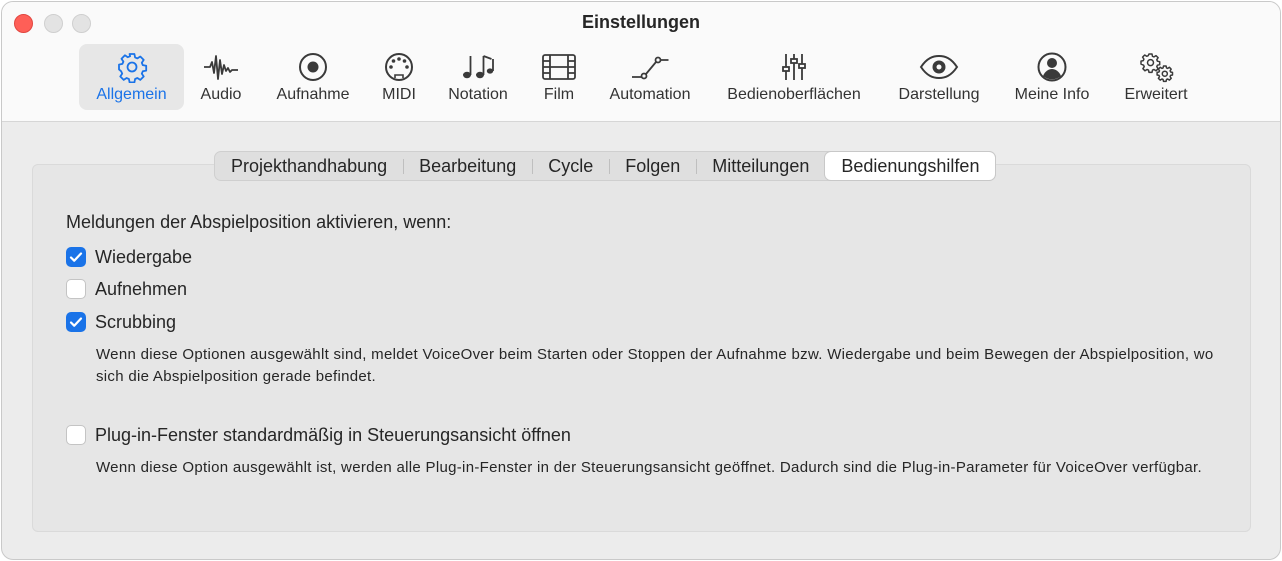 The height and width of the screenshot is (561, 1282). What do you see at coordinates (794, 67) in the screenshot?
I see `faders-icon` at bounding box center [794, 67].